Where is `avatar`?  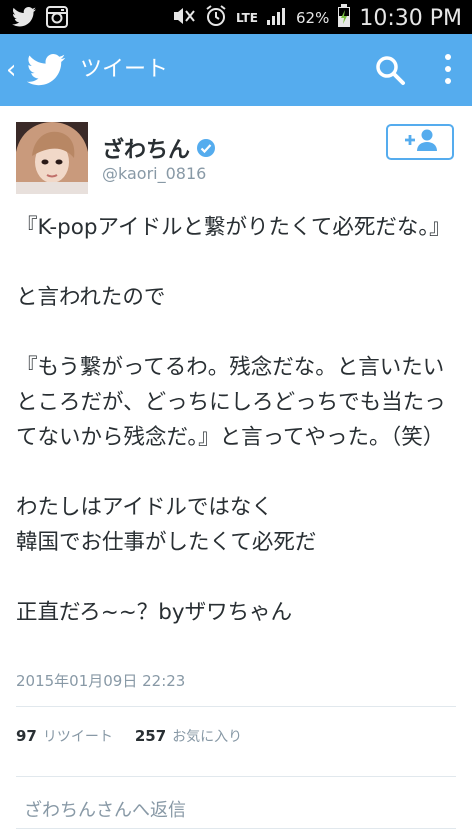
avatar is located at coordinates (52, 158).